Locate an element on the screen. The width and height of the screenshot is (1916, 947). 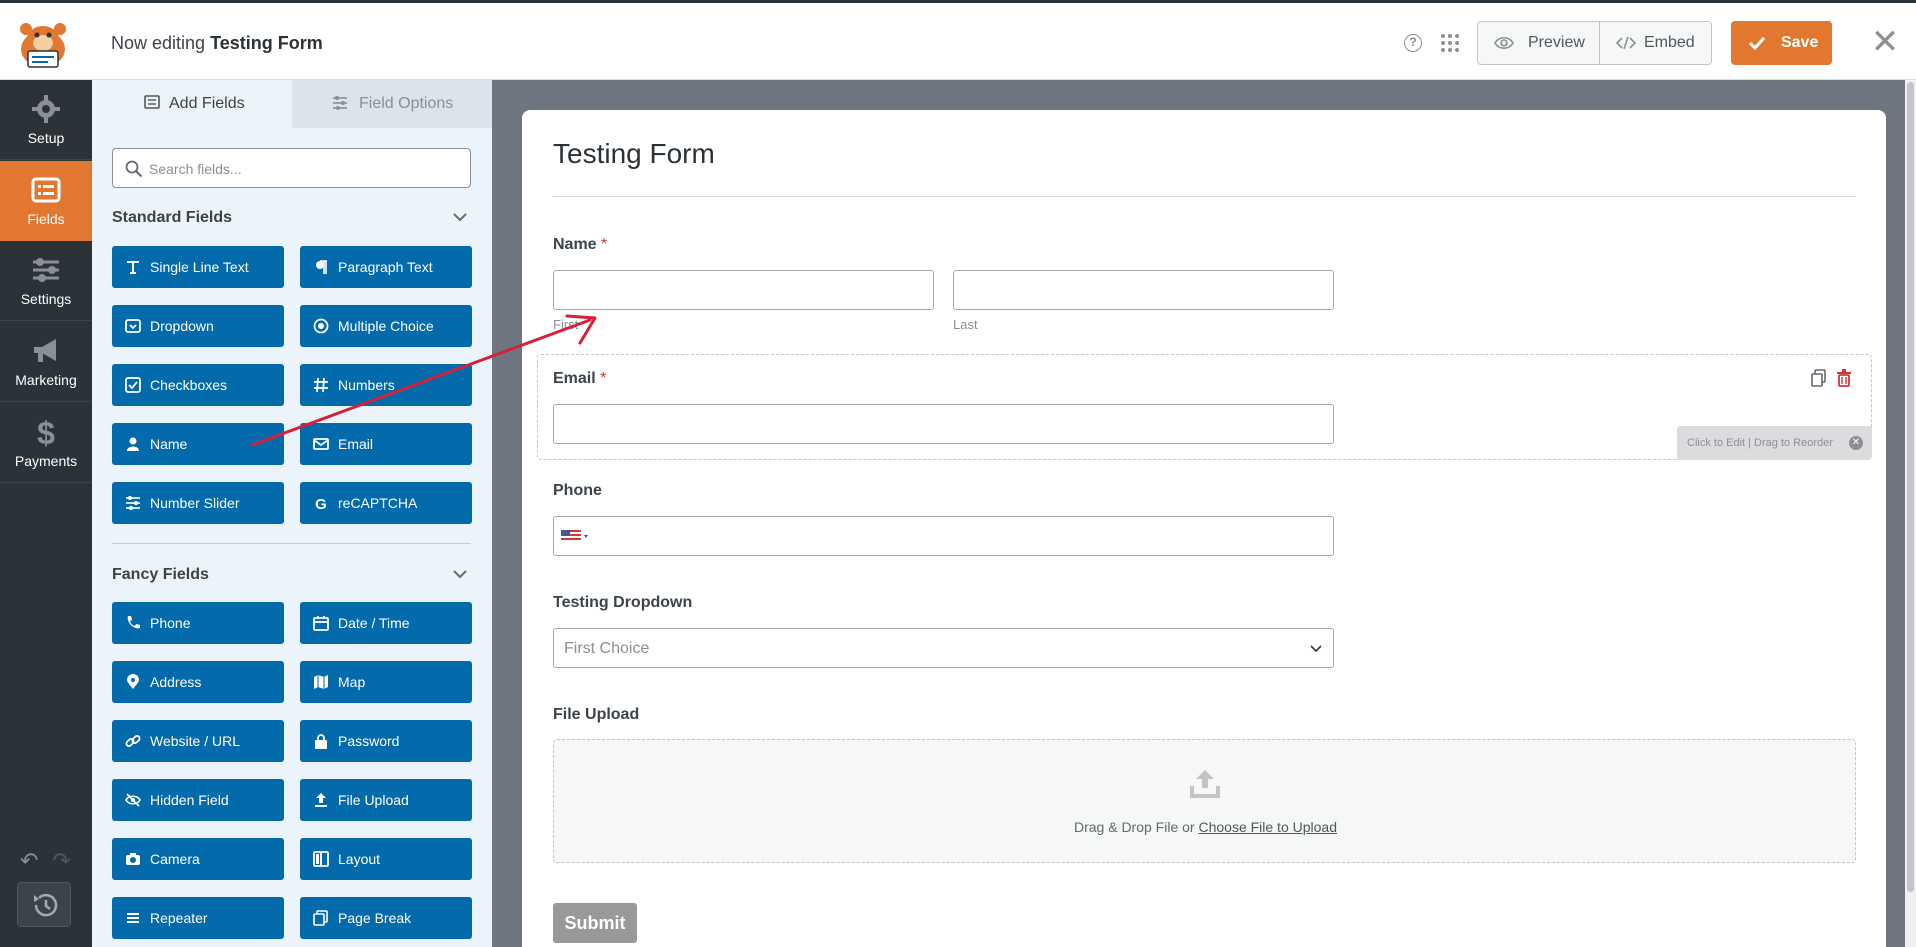
field-button-hidden-field: Hidden Field is located at coordinates (198, 800).